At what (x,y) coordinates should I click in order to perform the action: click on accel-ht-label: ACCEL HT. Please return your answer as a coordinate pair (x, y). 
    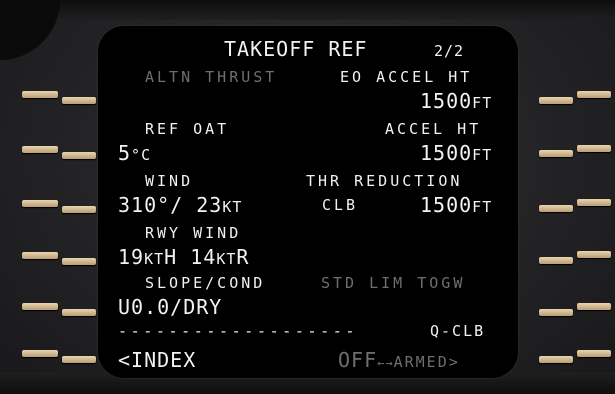
    Looking at the image, I should click on (433, 129).